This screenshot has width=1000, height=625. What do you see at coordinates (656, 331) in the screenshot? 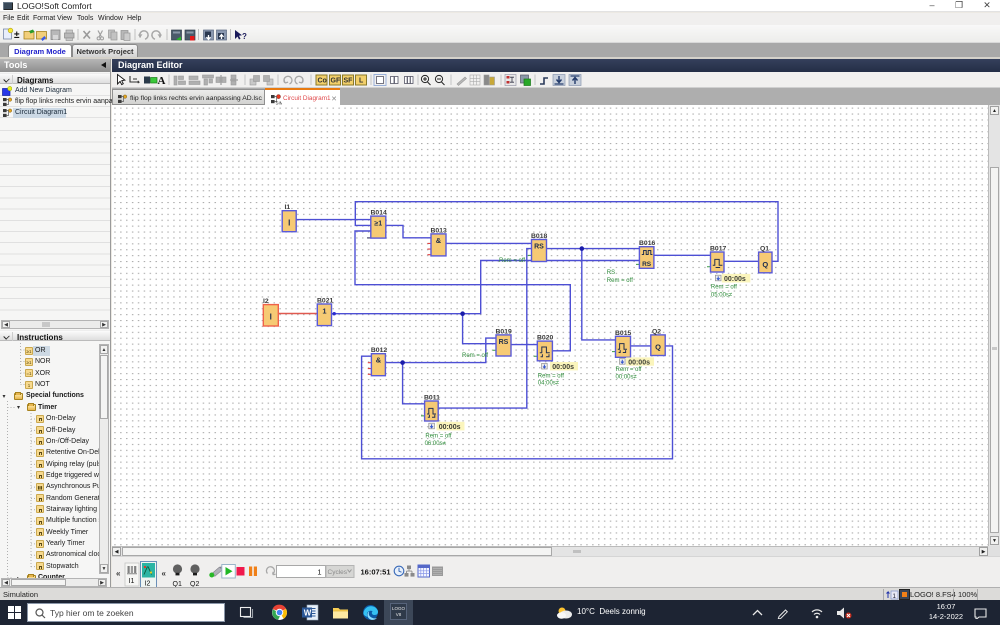
I see `svg-text: Q2` at bounding box center [656, 331].